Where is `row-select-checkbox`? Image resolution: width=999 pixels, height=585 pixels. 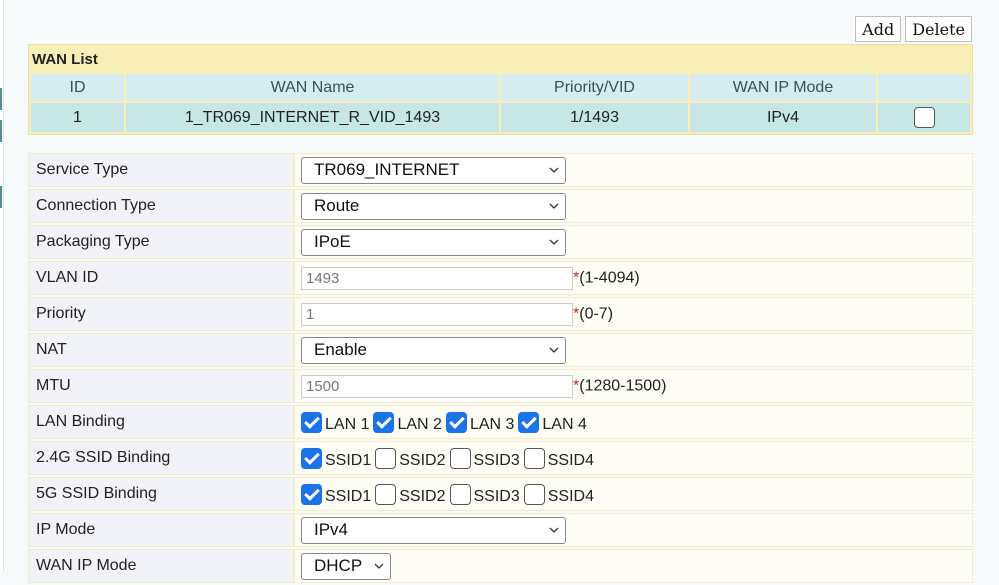 row-select-checkbox is located at coordinates (924, 117).